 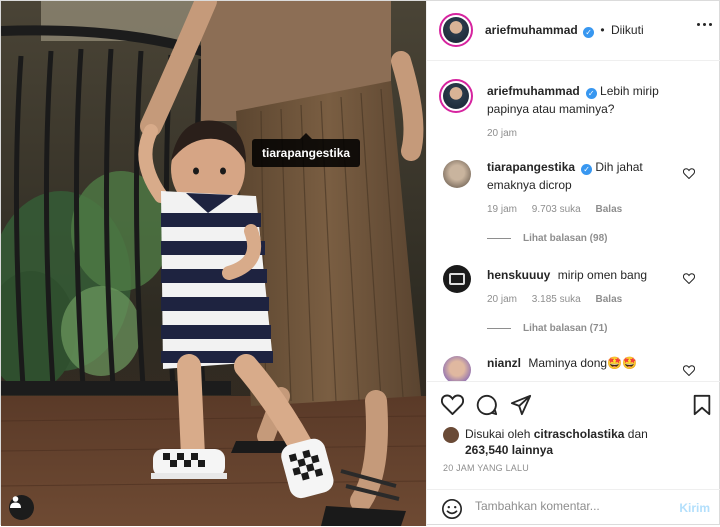 I want to click on author-avatar, so click(x=456, y=30).